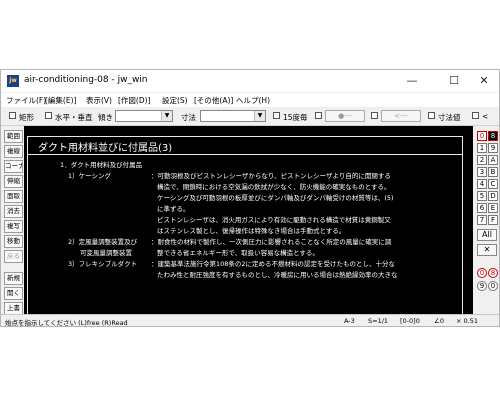 The width and height of the screenshot is (500, 400). I want to click on drawing-heading: ダクト用材料並びに付属品(3), so click(105, 148).